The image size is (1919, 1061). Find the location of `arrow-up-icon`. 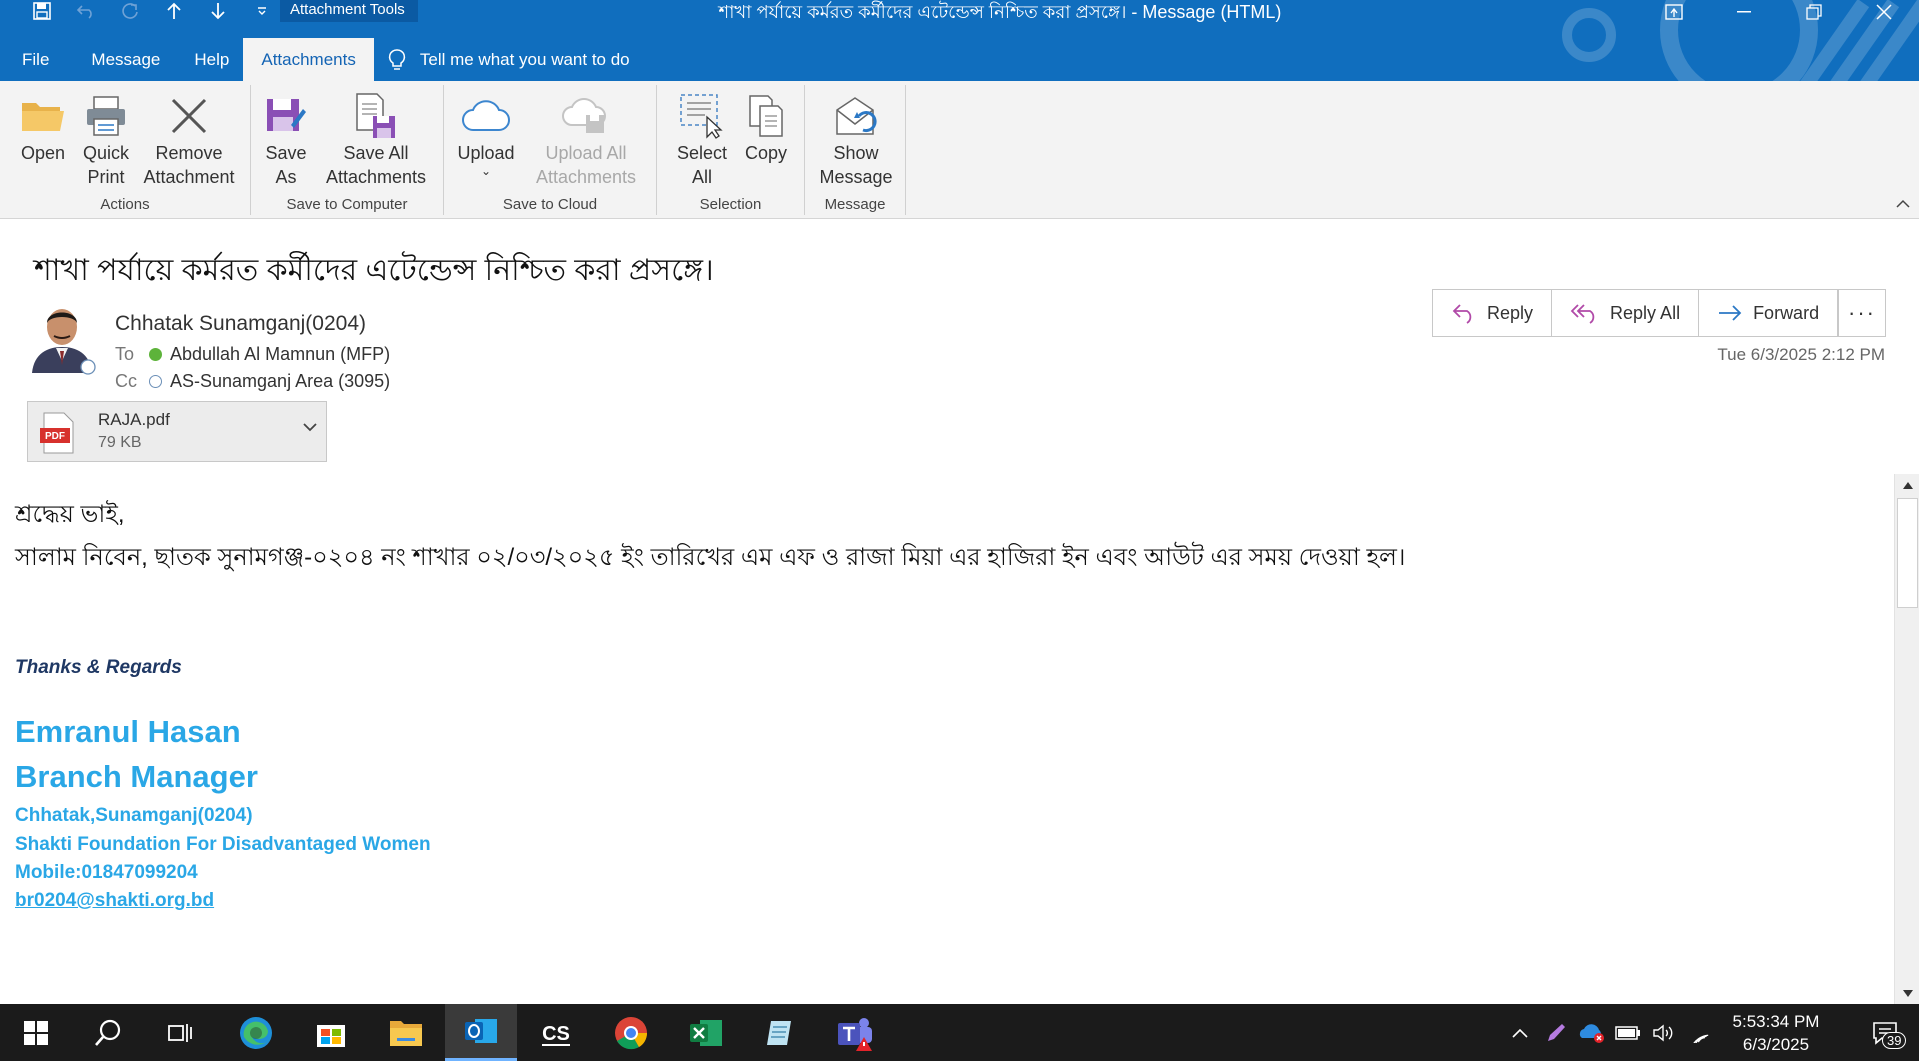

arrow-up-icon is located at coordinates (174, 11).